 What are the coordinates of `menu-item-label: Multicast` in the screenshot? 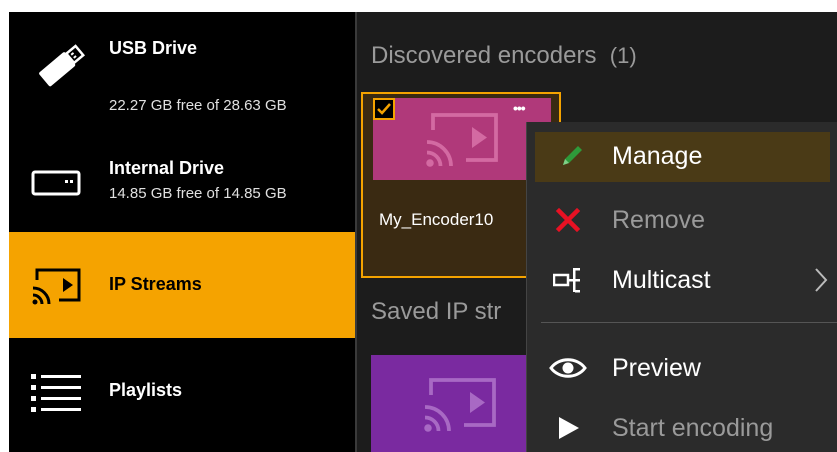 It's located at (661, 280).